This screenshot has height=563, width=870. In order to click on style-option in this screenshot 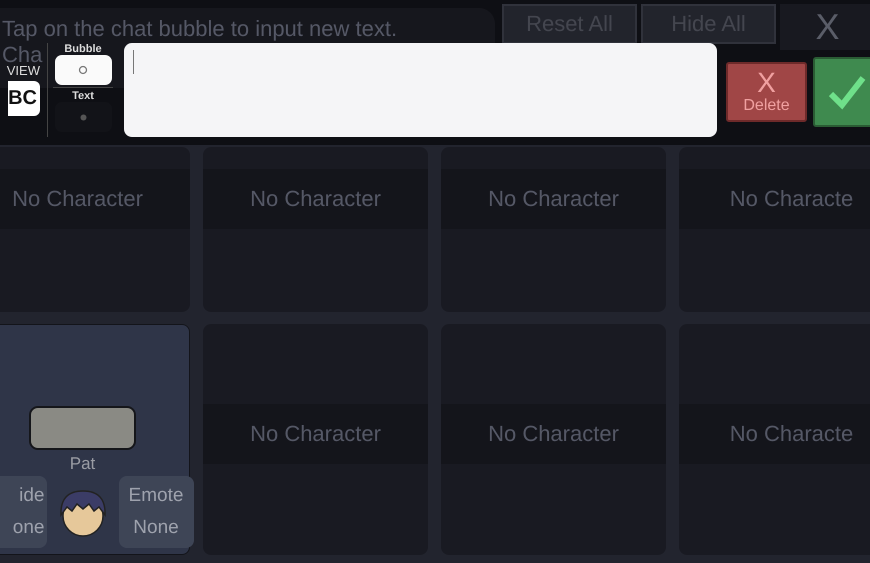, I will do `click(83, 70)`.